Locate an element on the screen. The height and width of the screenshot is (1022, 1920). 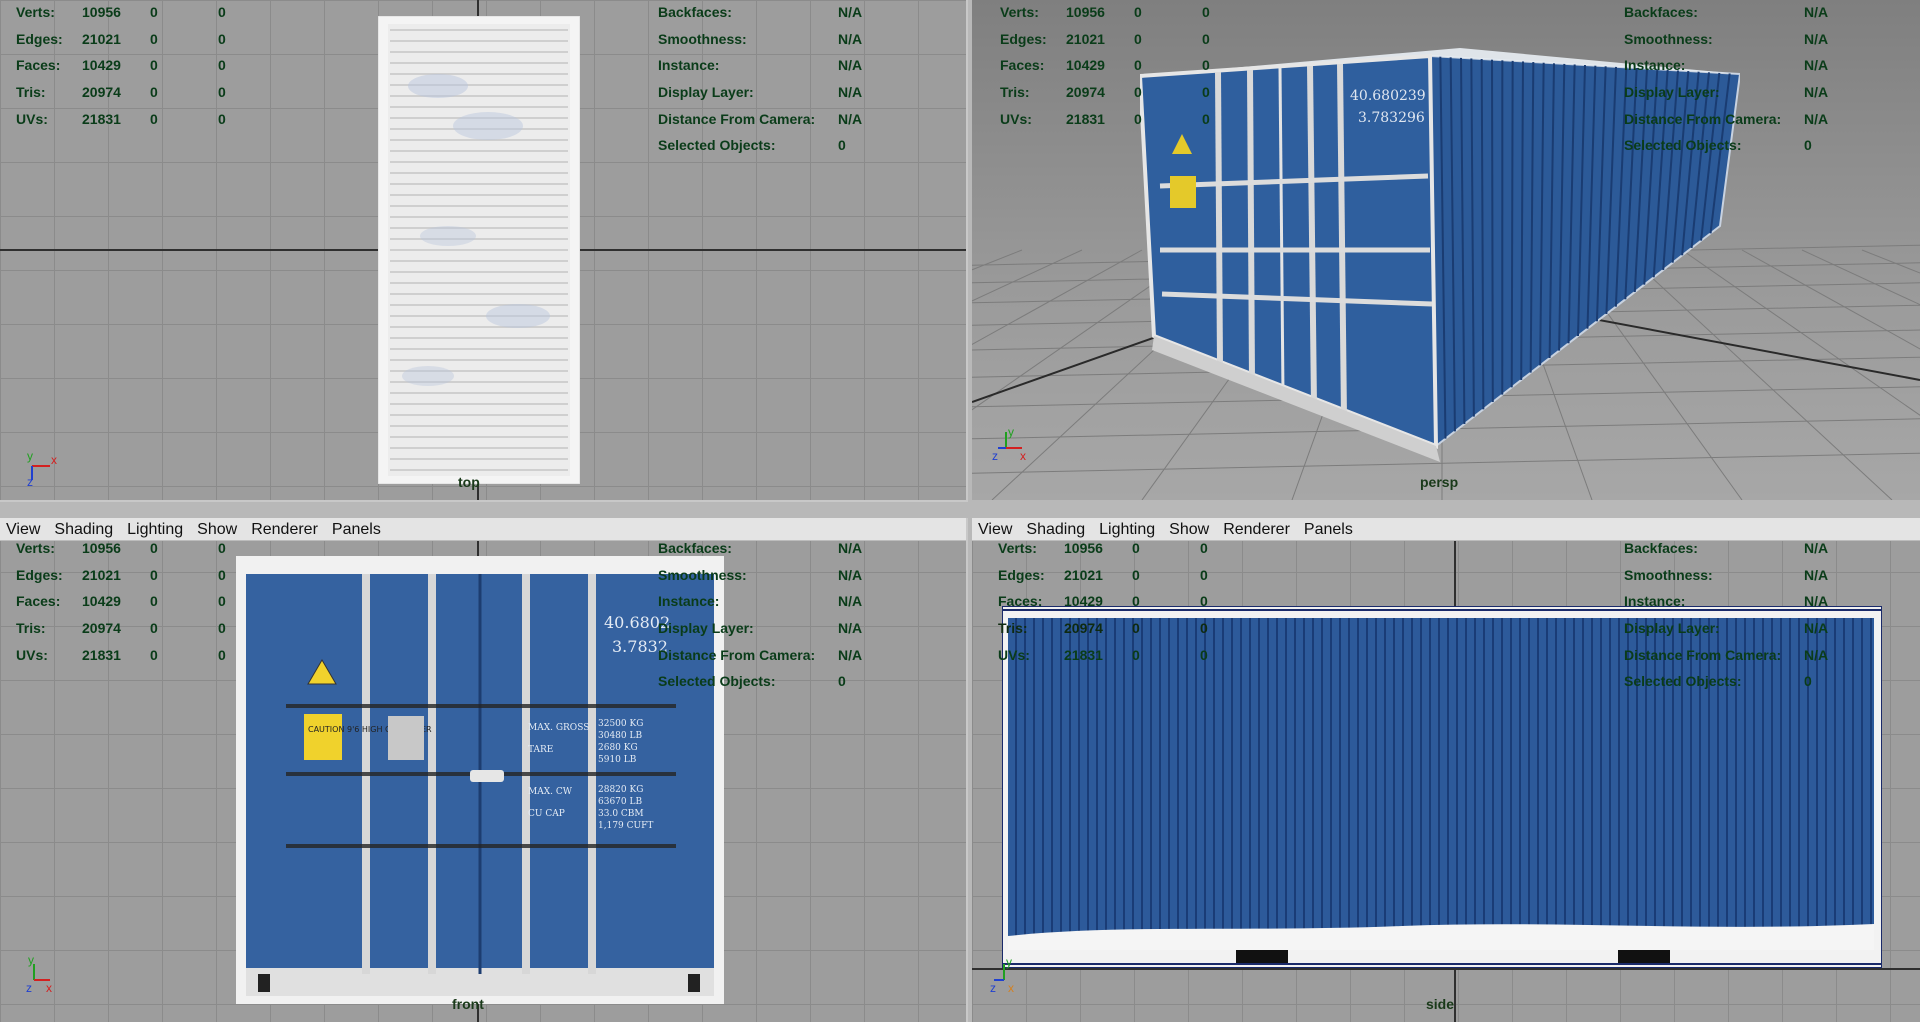
camera-label-side: side is located at coordinates (1440, 1004).